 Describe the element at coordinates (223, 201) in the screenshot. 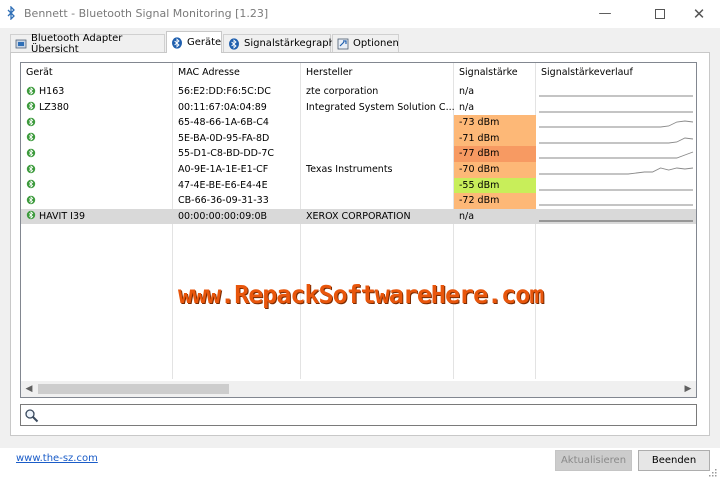

I see `mac-address-cell: CB-66-36-09-31-33` at that location.